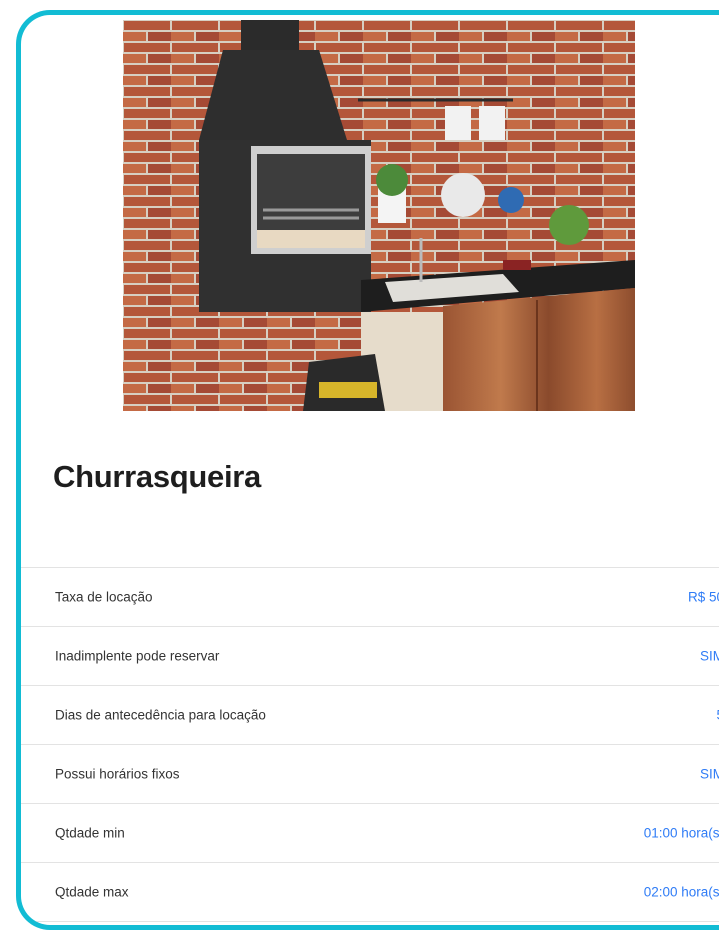 The width and height of the screenshot is (719, 930). What do you see at coordinates (370, 833) in the screenshot?
I see `detail-row-qtdade-min: Qtdade min 01:00 hora(s)` at bounding box center [370, 833].